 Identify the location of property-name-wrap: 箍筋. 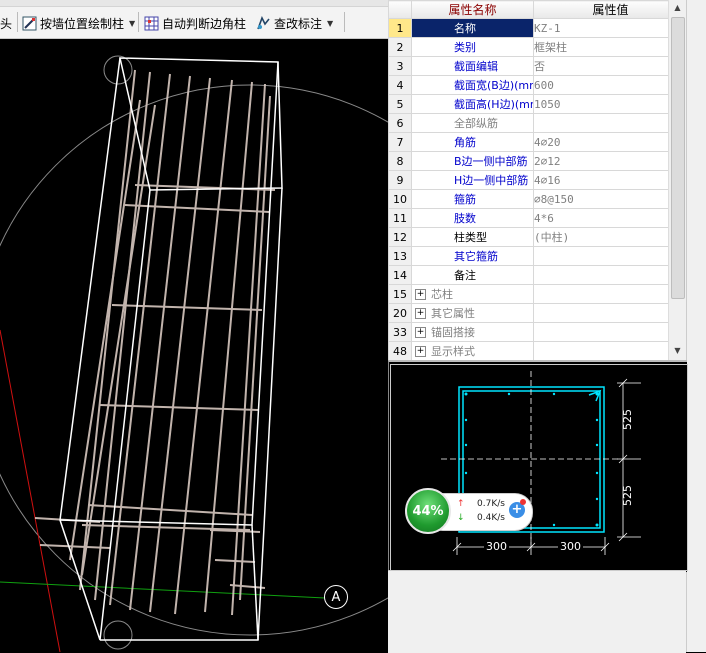
(473, 199).